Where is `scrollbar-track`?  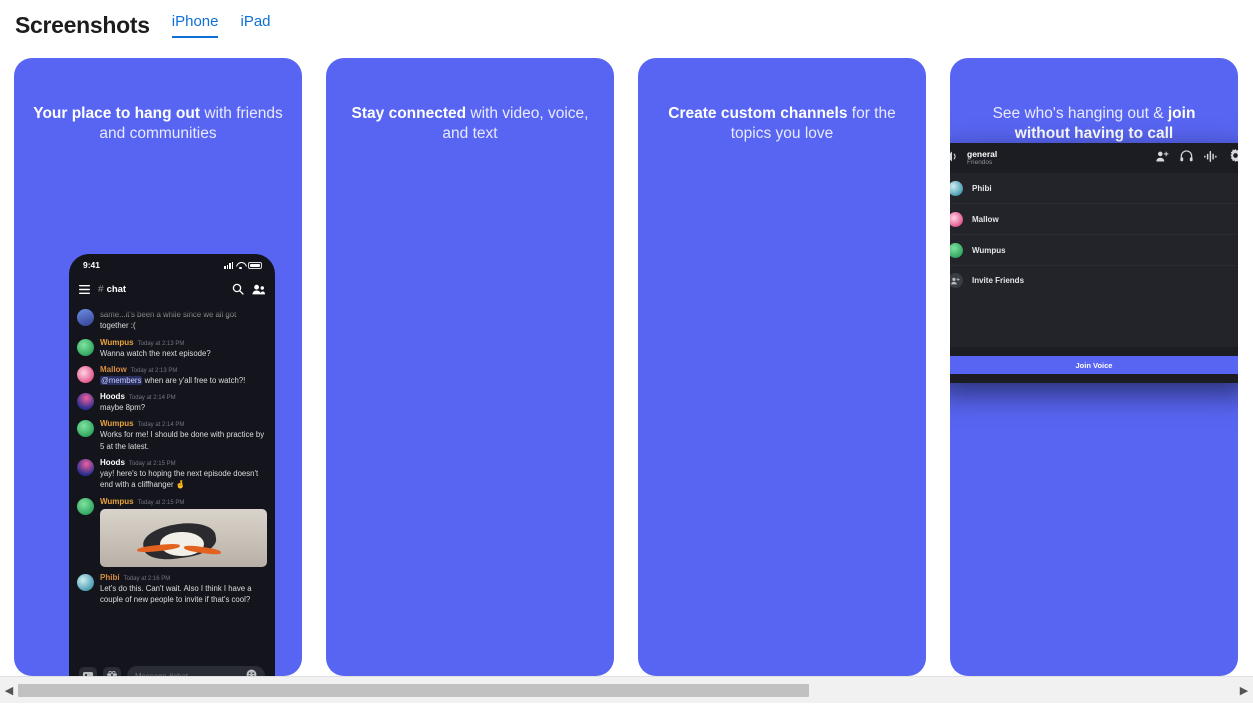
scrollbar-track is located at coordinates (626, 690).